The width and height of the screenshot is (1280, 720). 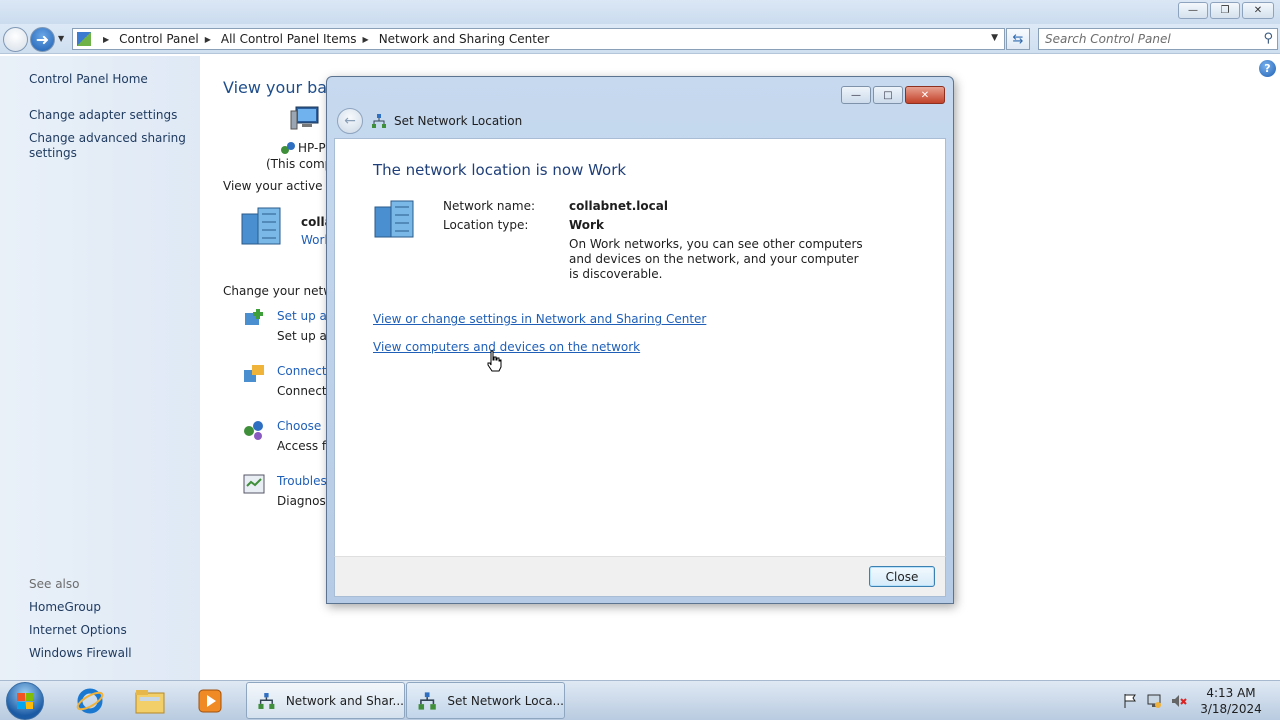 What do you see at coordinates (150, 701) in the screenshot?
I see `windows-explorer-icon` at bounding box center [150, 701].